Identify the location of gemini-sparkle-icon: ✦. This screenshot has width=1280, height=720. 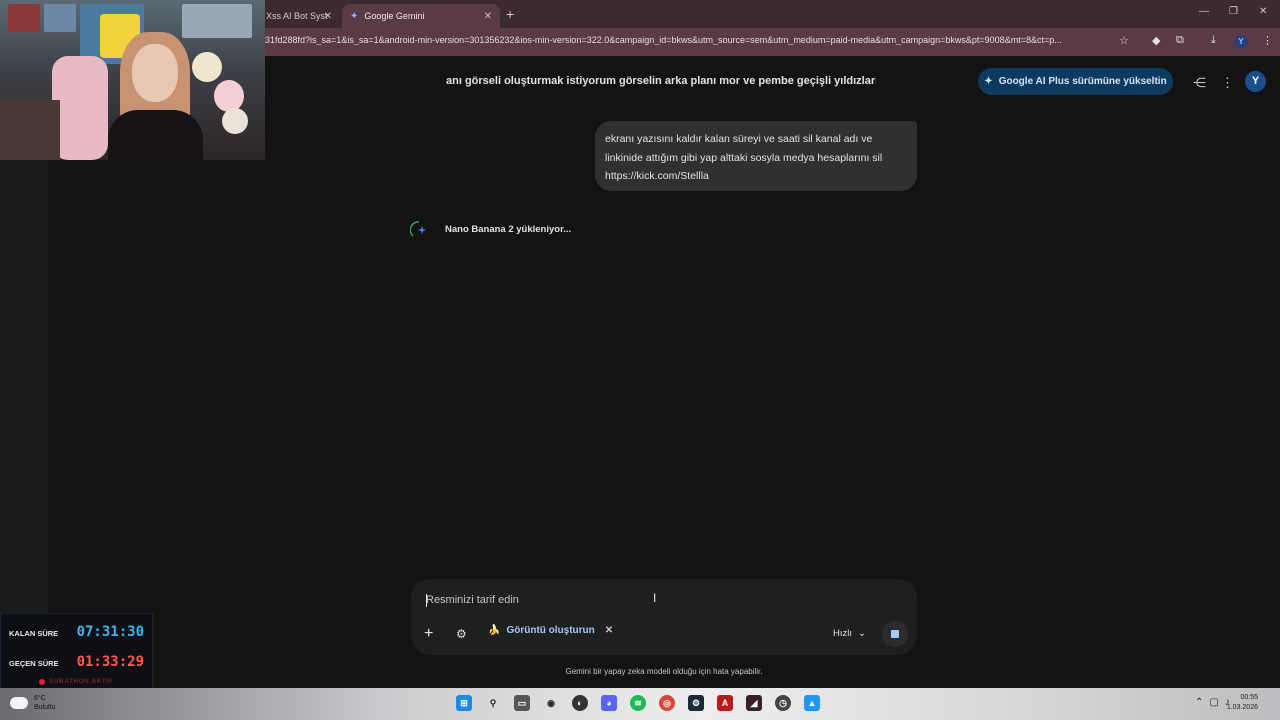
(354, 16).